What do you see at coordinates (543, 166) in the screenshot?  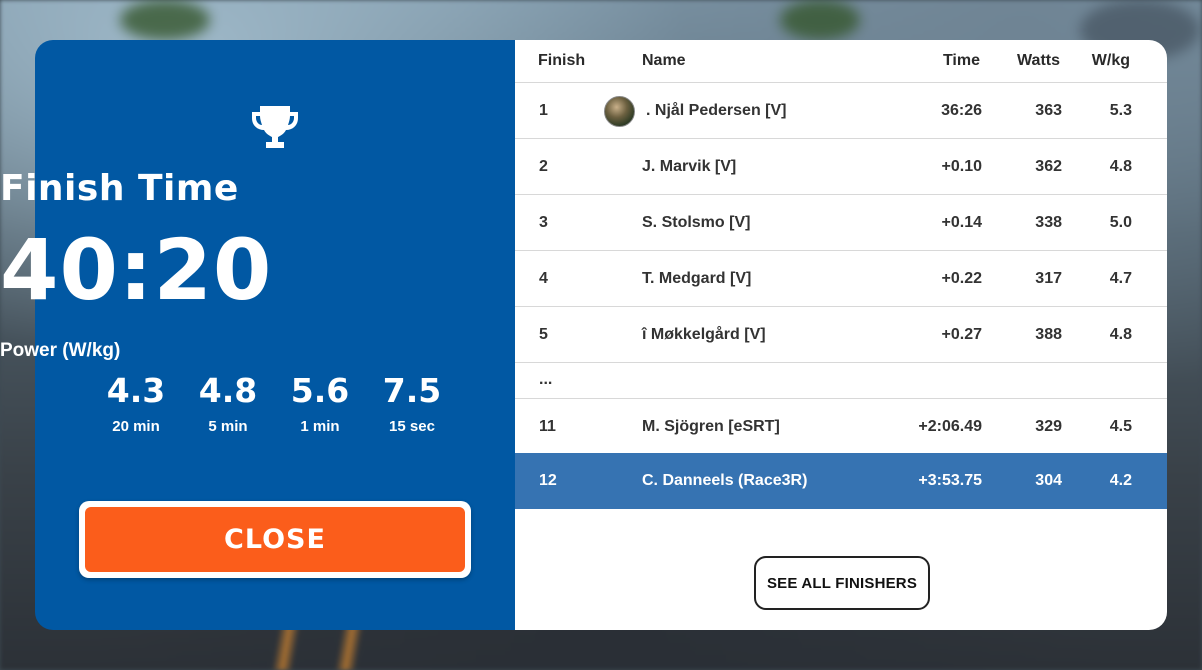 I see `row-position: 2` at bounding box center [543, 166].